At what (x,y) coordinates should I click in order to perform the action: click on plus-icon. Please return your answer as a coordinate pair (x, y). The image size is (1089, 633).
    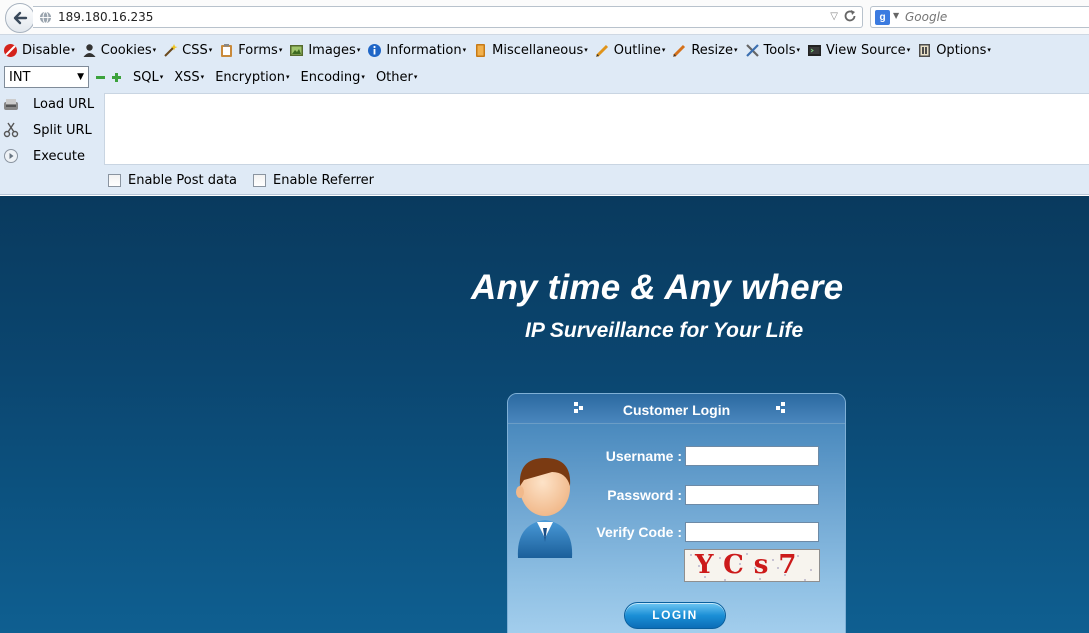
    Looking at the image, I should click on (116, 77).